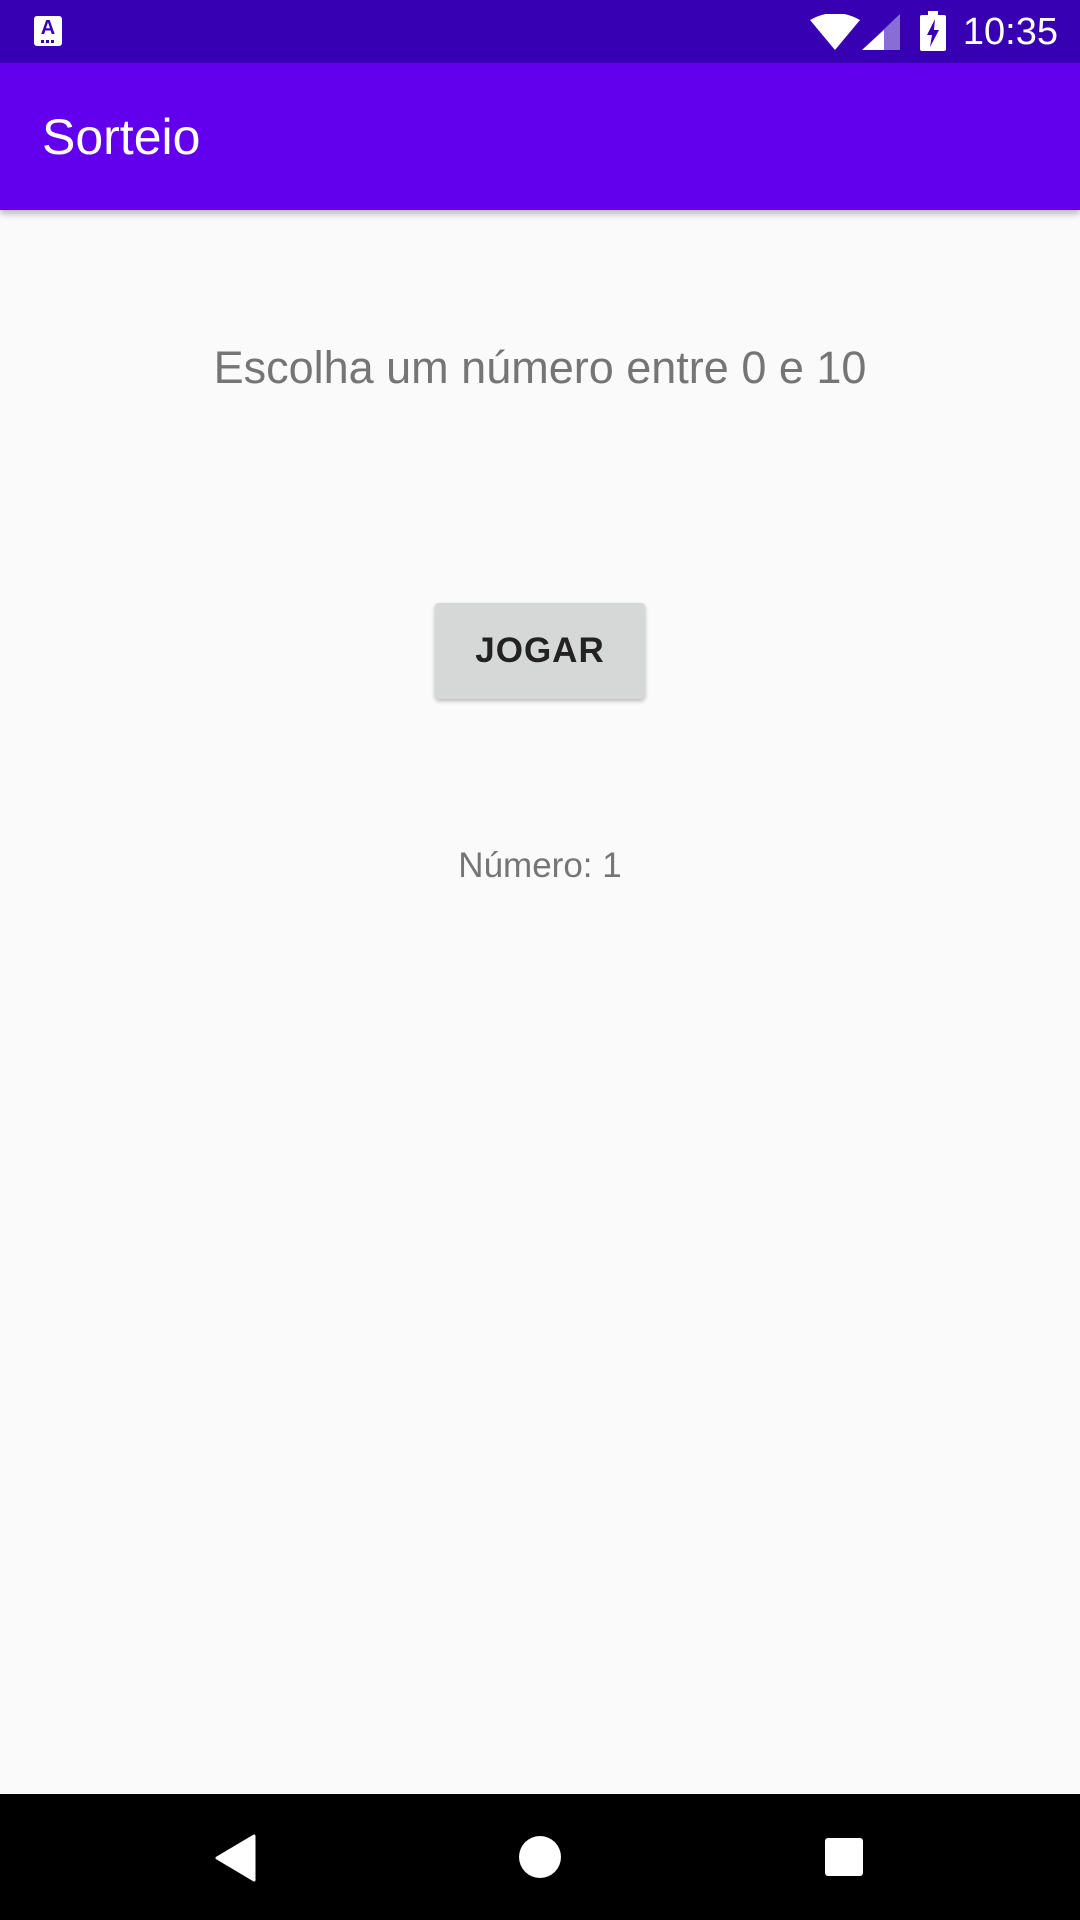 The height and width of the screenshot is (1920, 1080). I want to click on status-bar: A 10:35, so click(540, 31).